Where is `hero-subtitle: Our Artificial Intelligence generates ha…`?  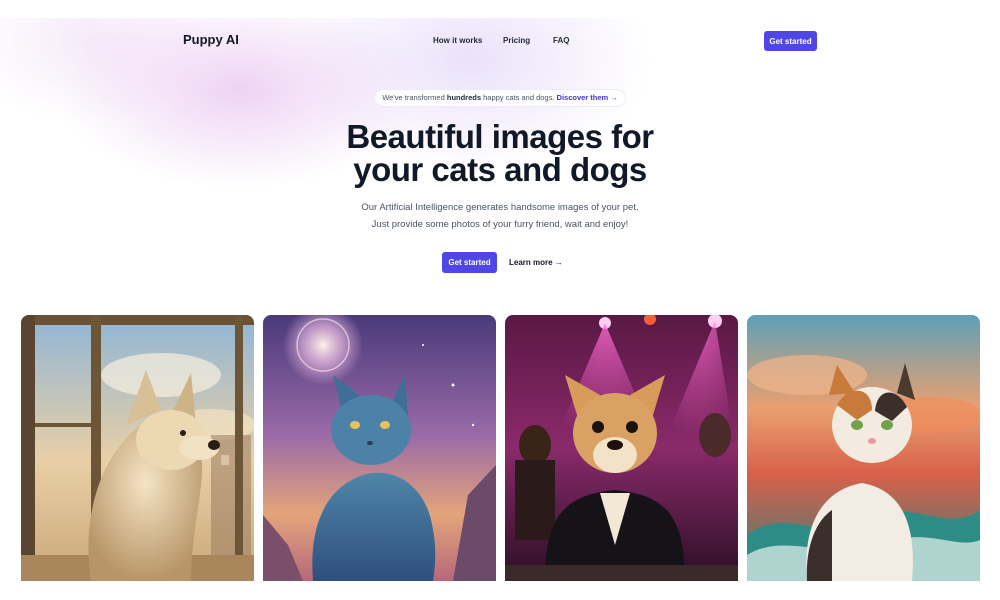
hero-subtitle: Our Artificial Intelligence generates ha… is located at coordinates (500, 216).